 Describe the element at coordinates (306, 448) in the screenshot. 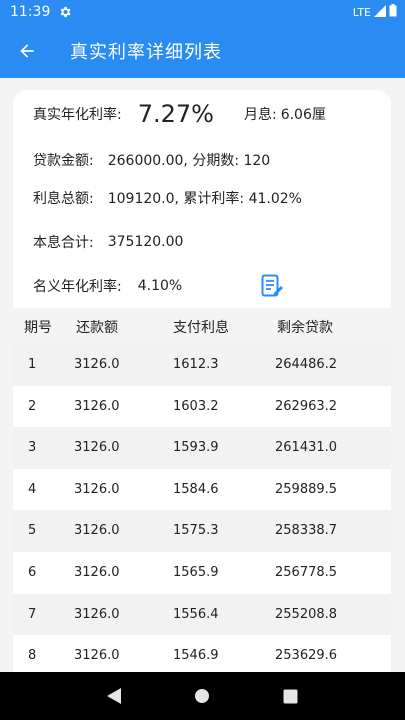

I see `cell-remaining: 261431.0` at that location.